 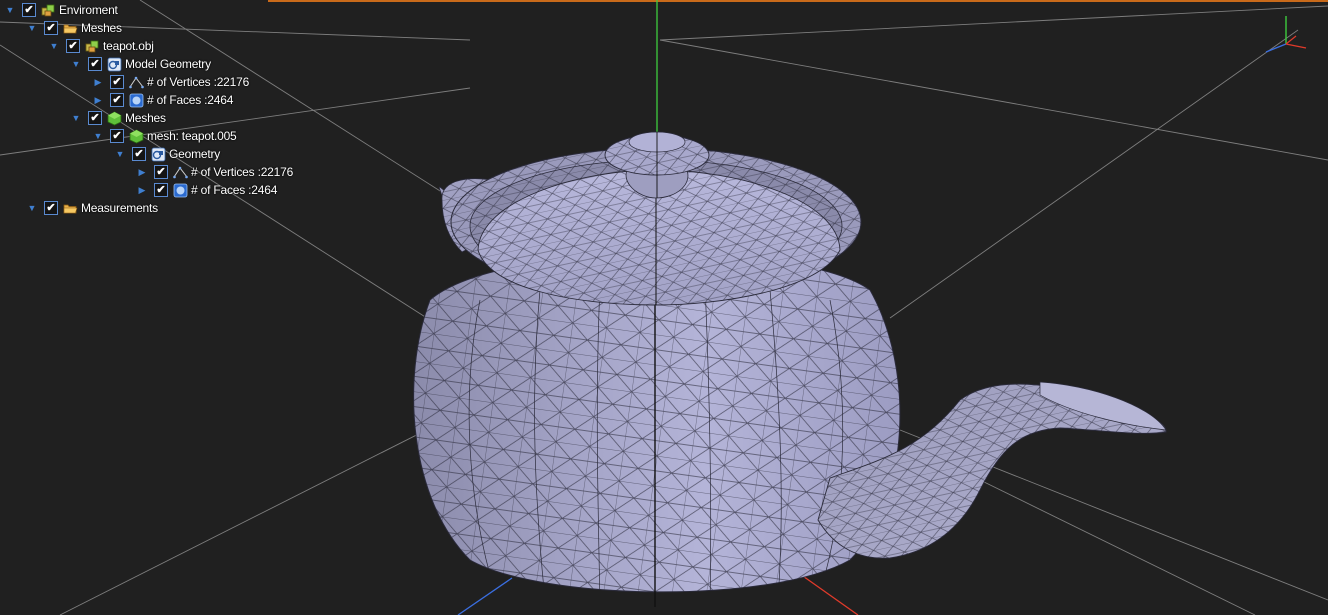 I want to click on tree-row-measurements: ▼ ✔ Measurements, so click(x=91, y=208).